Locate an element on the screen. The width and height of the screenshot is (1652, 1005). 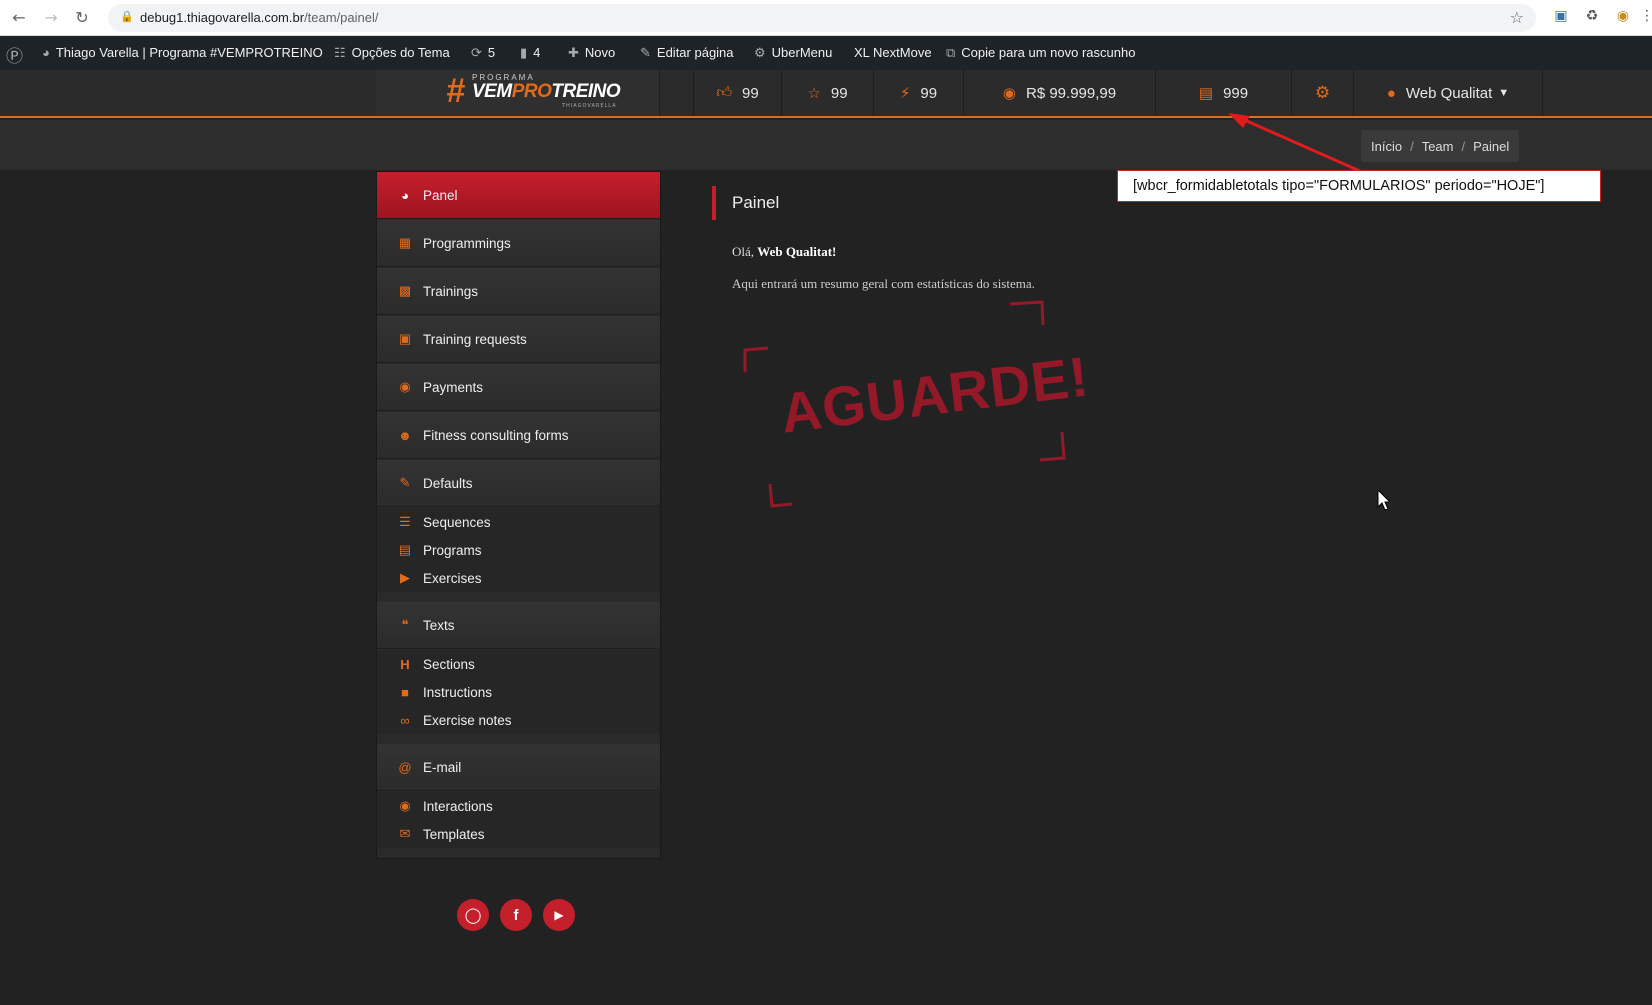
bar-chart-icon: ▩ is located at coordinates (405, 290).